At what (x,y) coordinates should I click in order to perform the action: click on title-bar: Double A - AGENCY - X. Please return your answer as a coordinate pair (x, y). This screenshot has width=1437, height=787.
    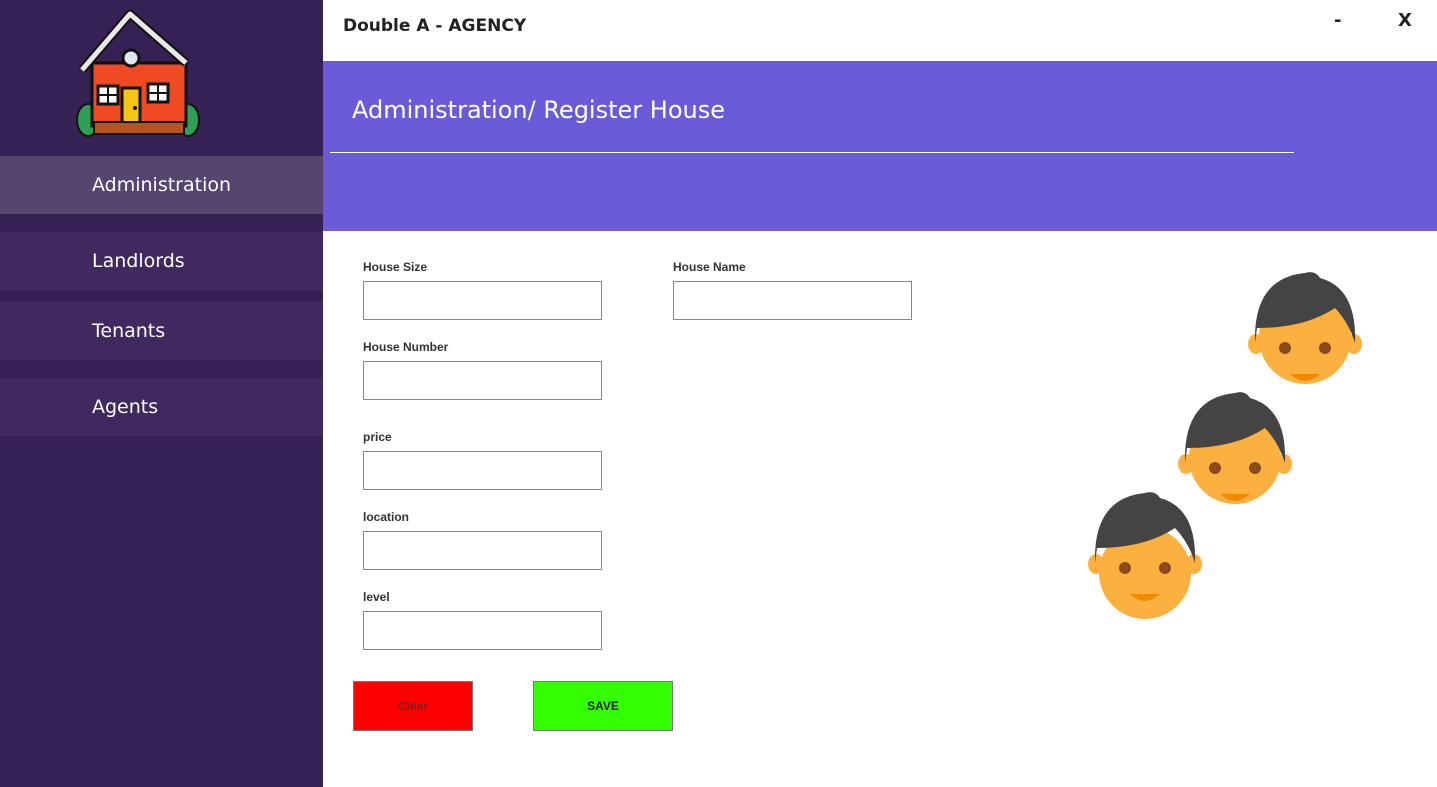
    Looking at the image, I should click on (880, 30).